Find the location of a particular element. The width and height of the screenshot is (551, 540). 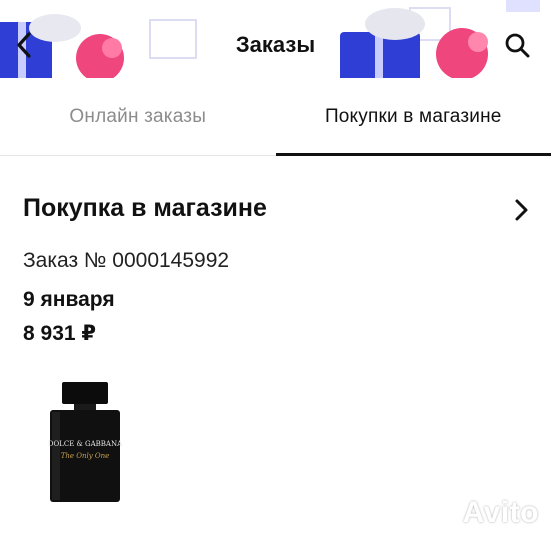

tab-store-purchases: Покупки в магазине is located at coordinates (413, 117).